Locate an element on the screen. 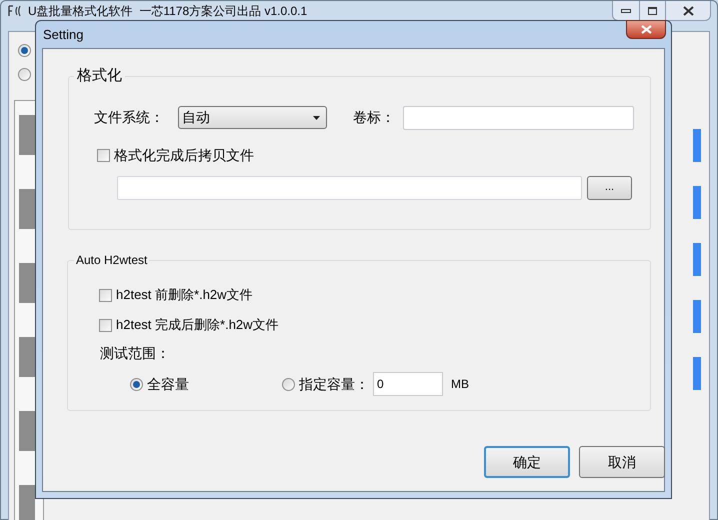 The height and width of the screenshot is (520, 718). checkbox-label: h2test 前删除*.h2w文件 is located at coordinates (184, 295).